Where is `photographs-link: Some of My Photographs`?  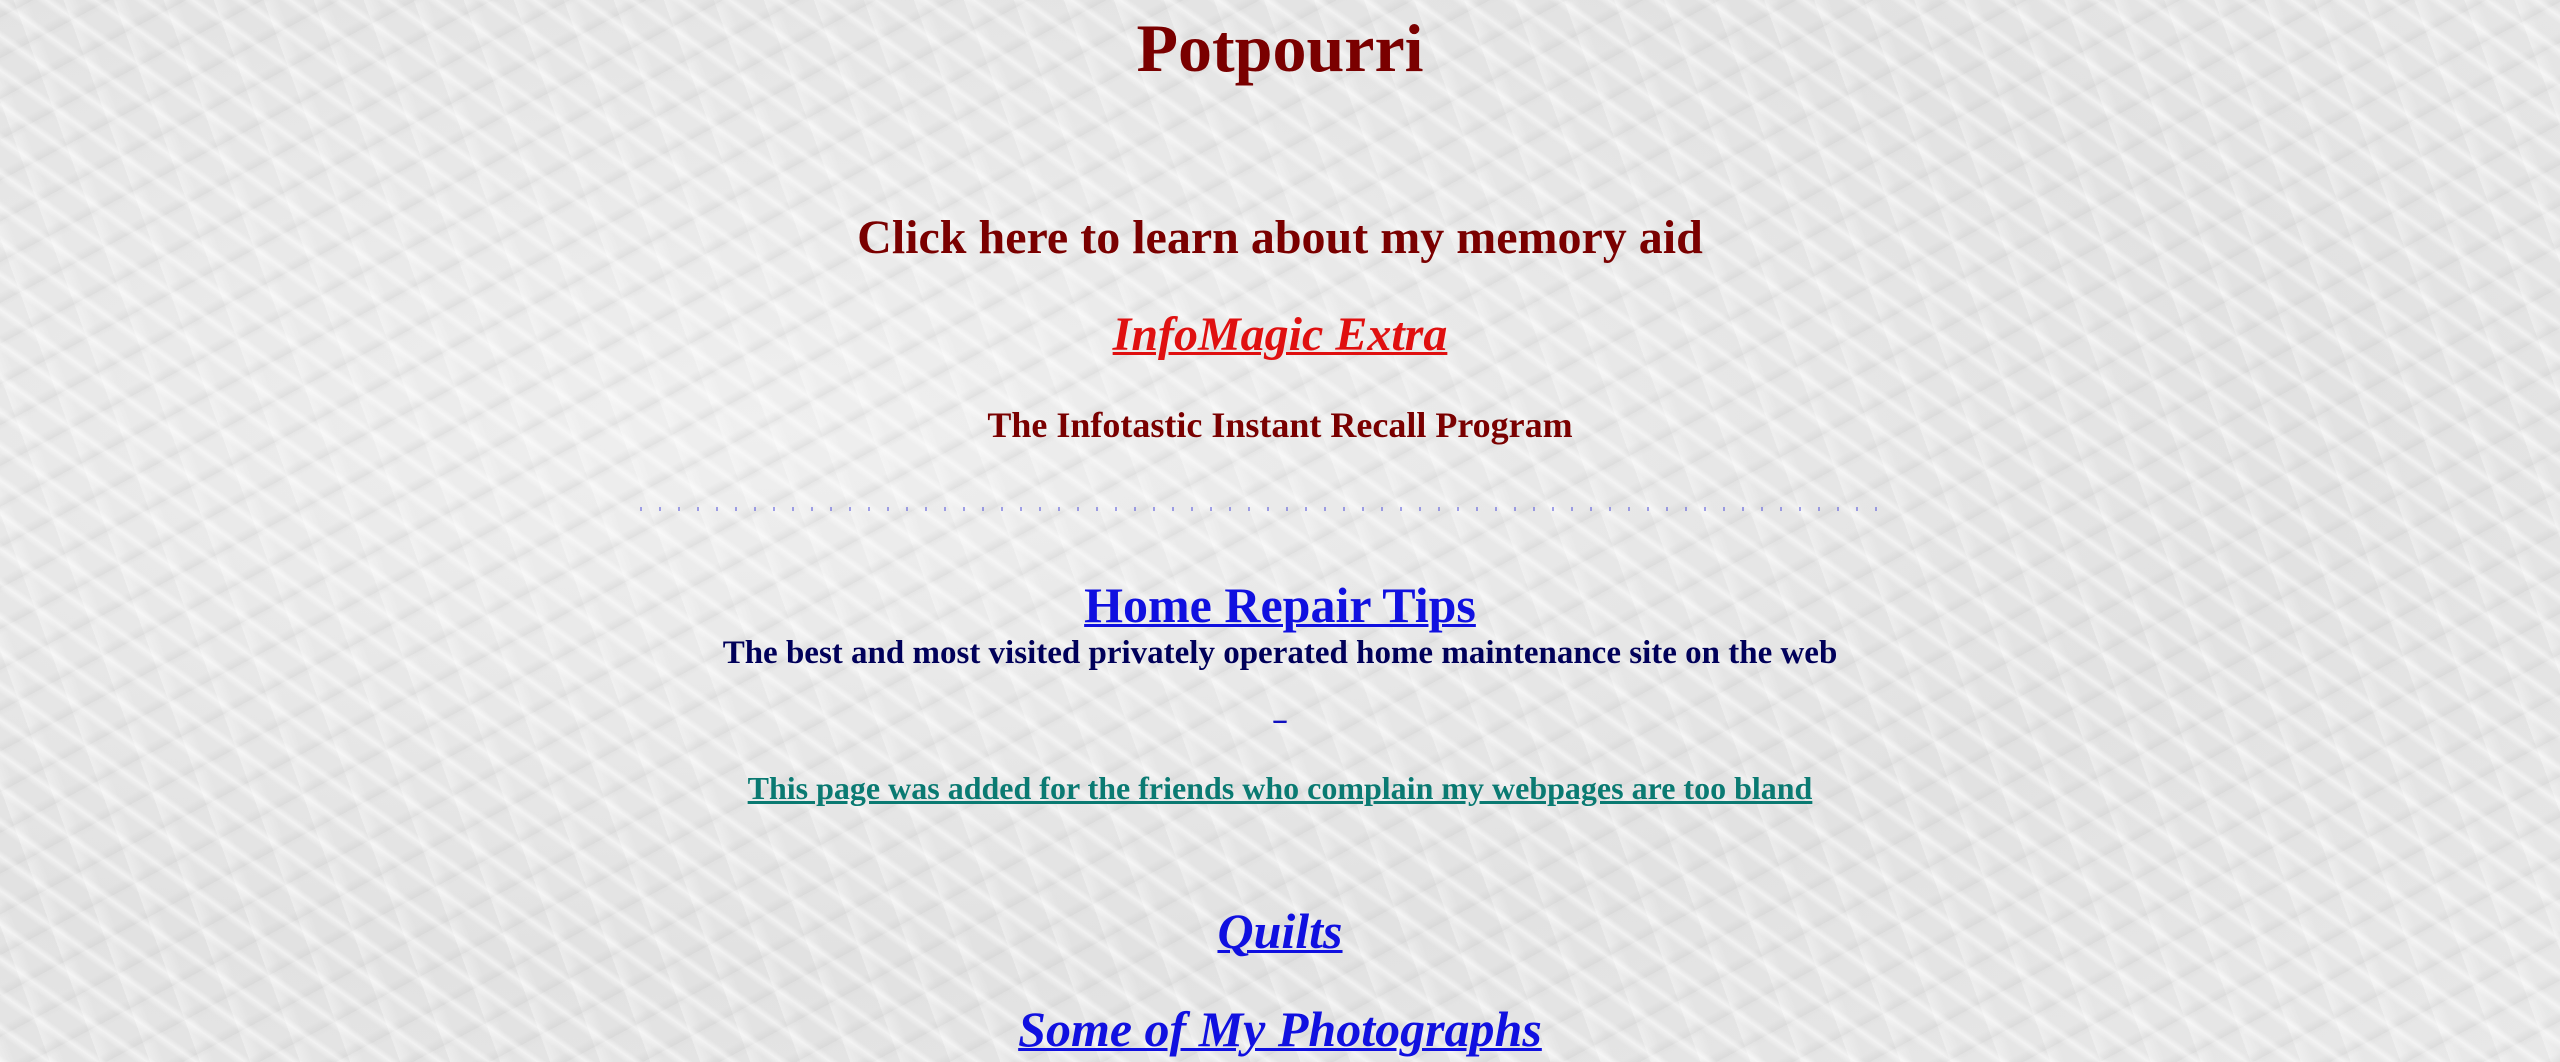 photographs-link: Some of My Photographs is located at coordinates (1280, 1029).